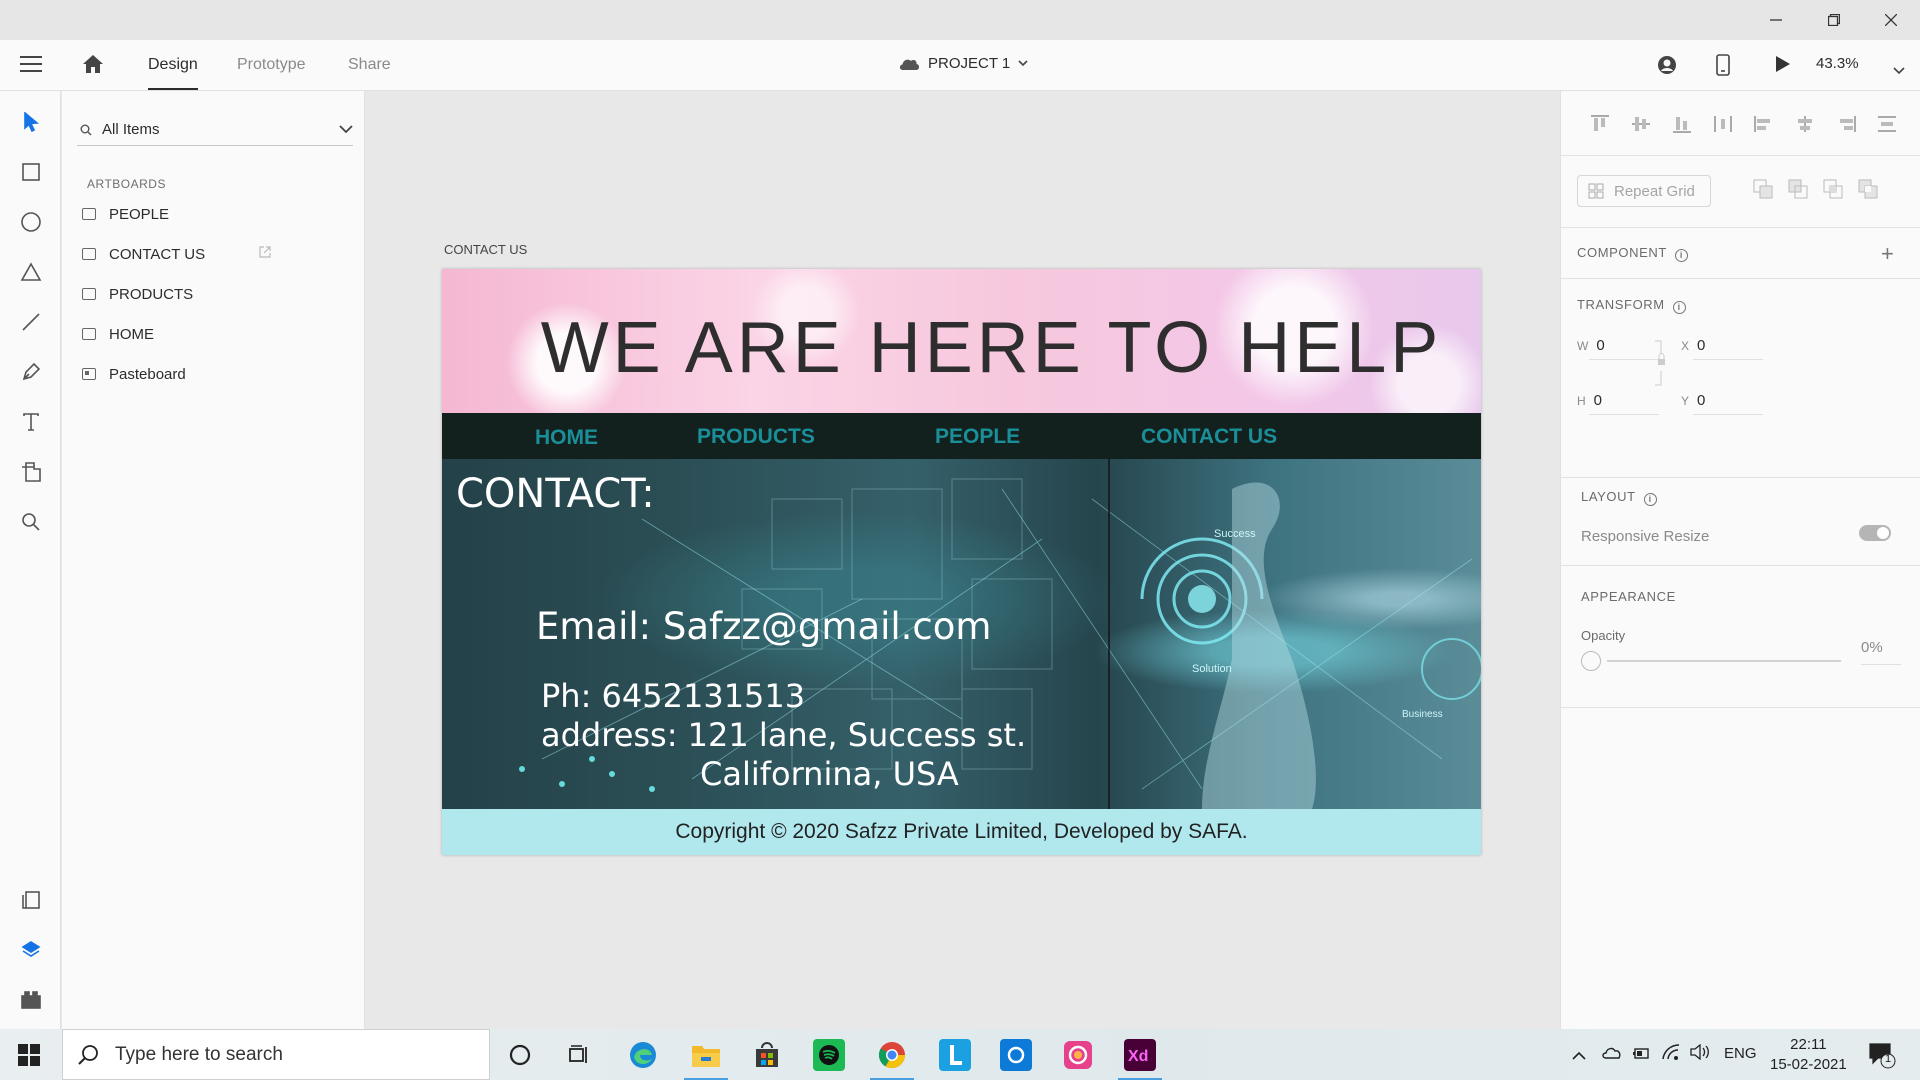 The width and height of the screenshot is (1920, 1080). What do you see at coordinates (1640, 124) in the screenshot?
I see `align-middle-icon` at bounding box center [1640, 124].